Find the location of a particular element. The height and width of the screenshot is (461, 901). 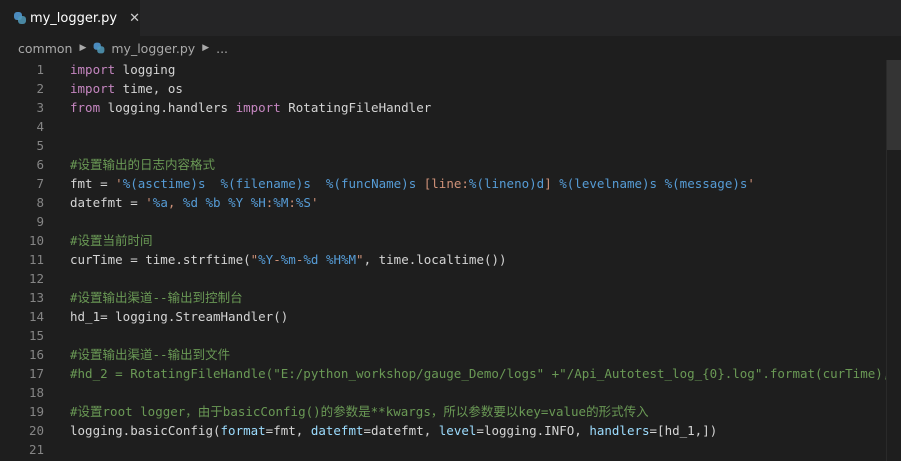

code-token: %H%M is located at coordinates (341, 259).